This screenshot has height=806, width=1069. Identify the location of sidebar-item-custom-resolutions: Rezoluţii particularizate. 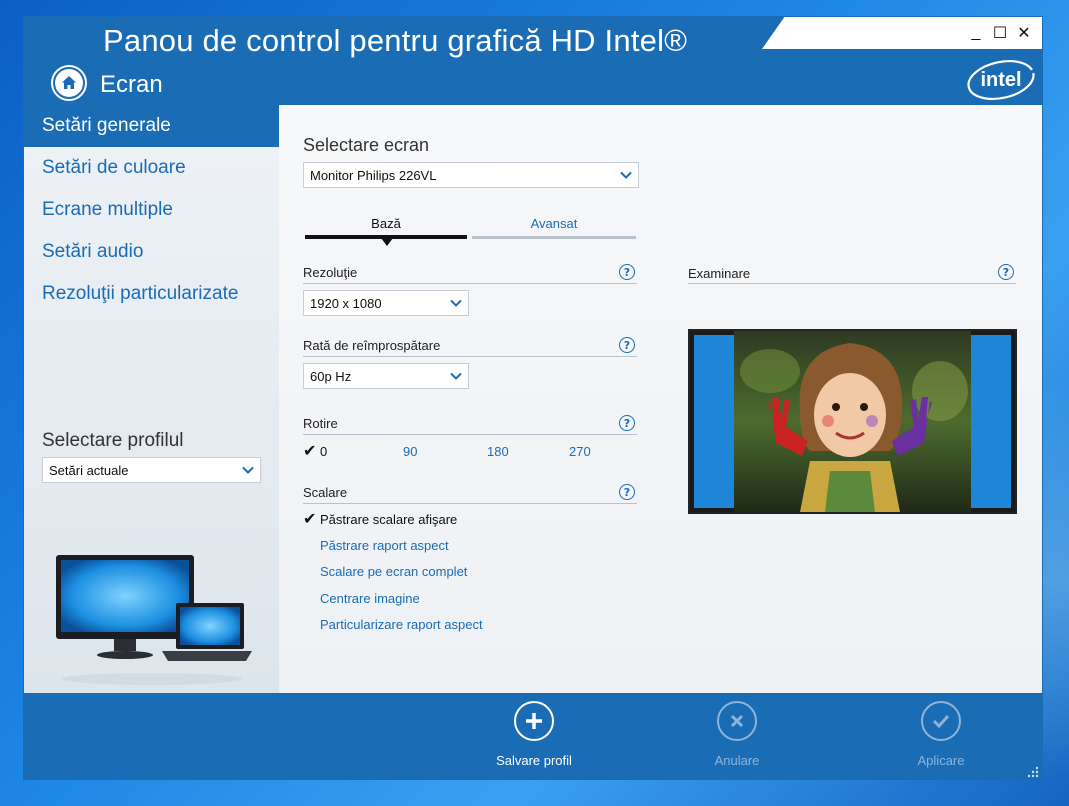
(151, 294).